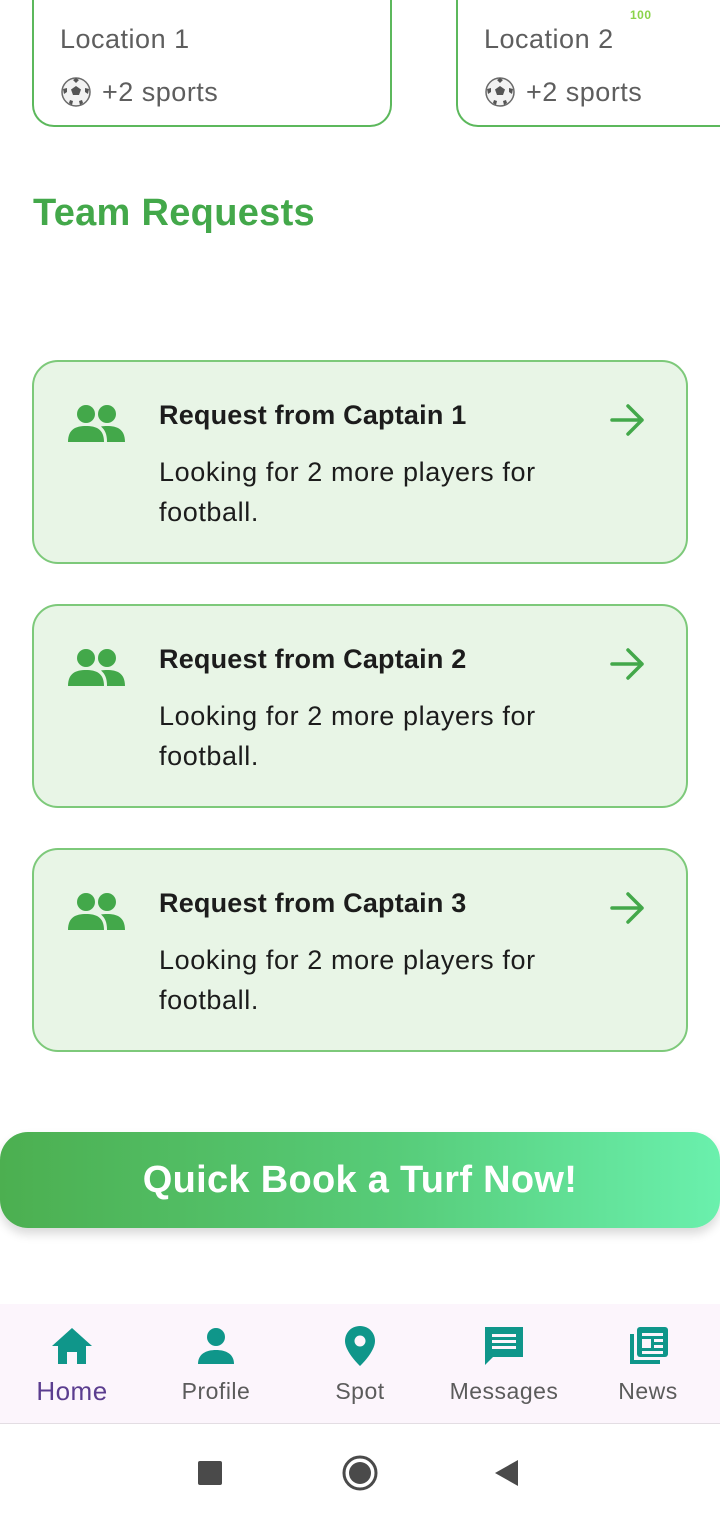 This screenshot has height=1520, width=720. What do you see at coordinates (216, 1391) in the screenshot?
I see `nav-label: Profile` at bounding box center [216, 1391].